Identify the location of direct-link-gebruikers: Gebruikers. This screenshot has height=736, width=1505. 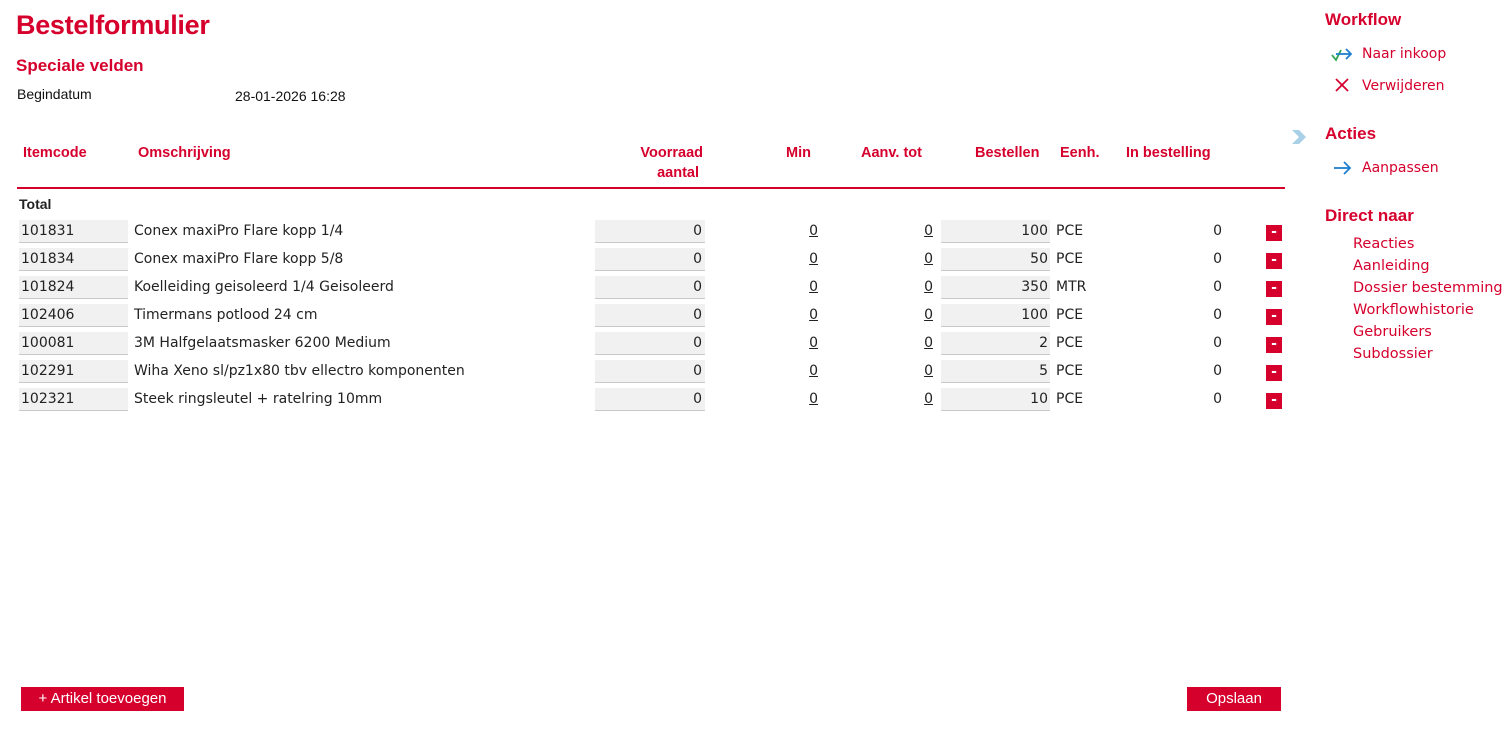
(1392, 332).